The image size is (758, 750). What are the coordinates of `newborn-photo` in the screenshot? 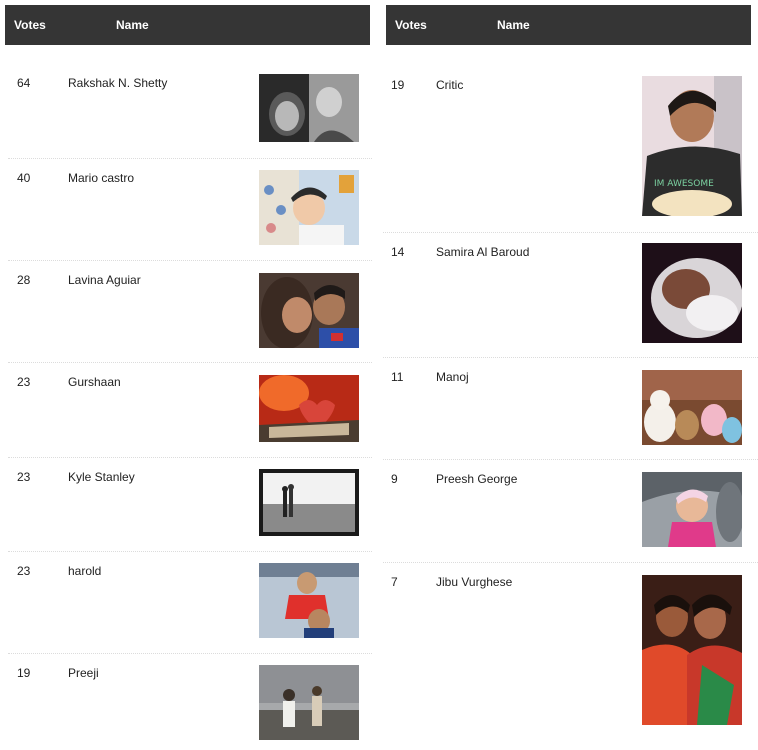 It's located at (692, 293).